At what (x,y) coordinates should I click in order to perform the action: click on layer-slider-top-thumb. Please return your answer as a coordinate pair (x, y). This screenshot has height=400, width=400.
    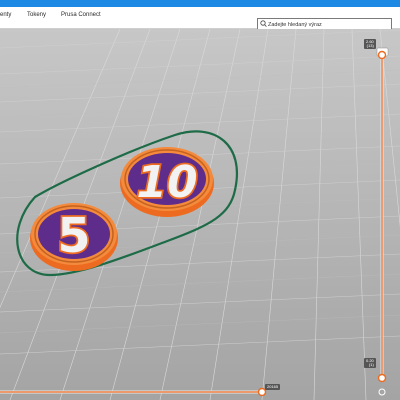
    Looking at the image, I should click on (382, 55).